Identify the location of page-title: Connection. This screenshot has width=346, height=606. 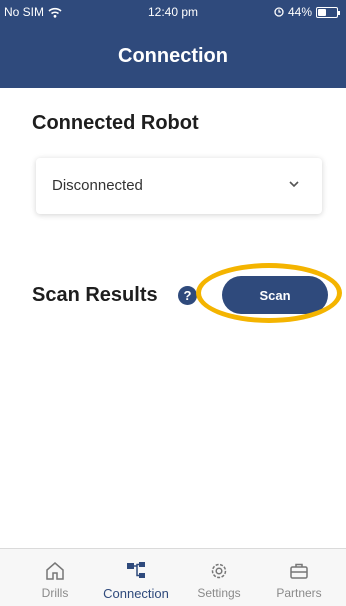
(173, 56).